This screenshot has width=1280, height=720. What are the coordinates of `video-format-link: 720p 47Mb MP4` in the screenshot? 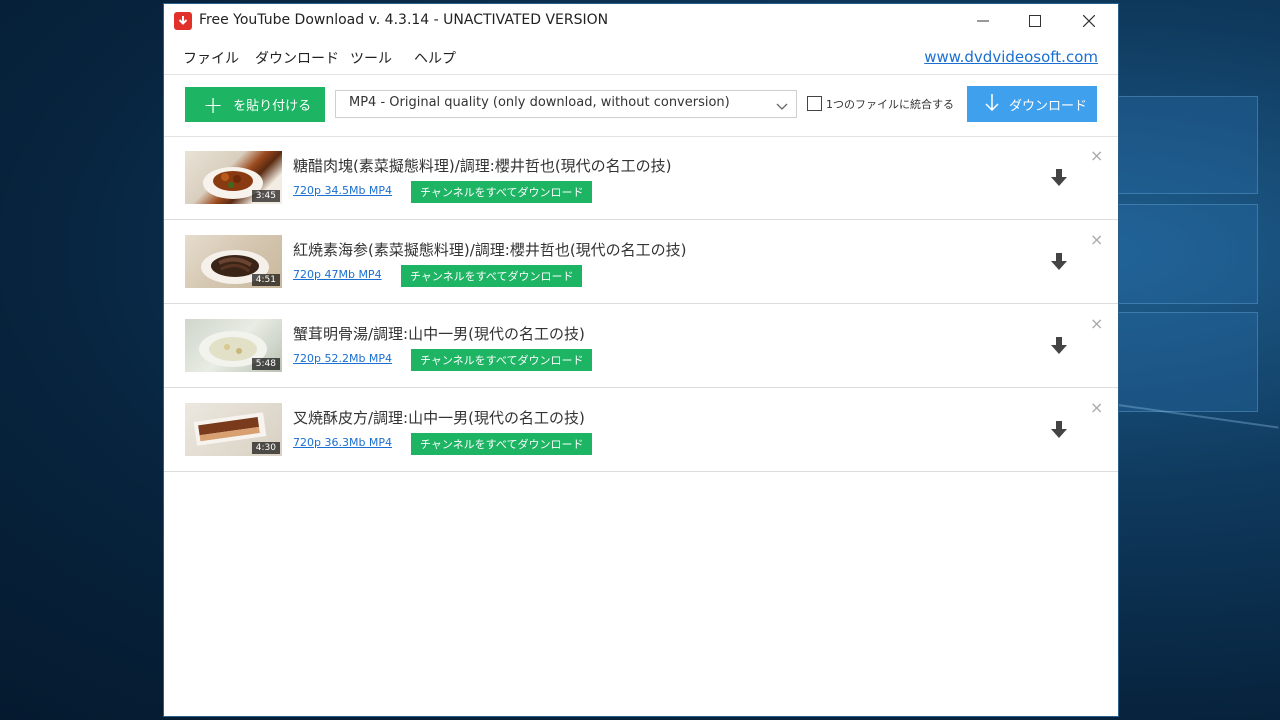 It's located at (337, 274).